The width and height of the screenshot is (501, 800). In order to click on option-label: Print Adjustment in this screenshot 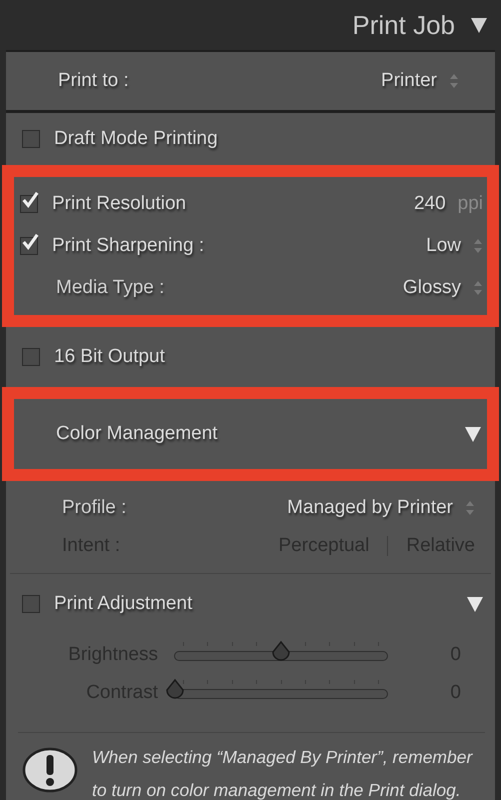, I will do `click(123, 604)`.